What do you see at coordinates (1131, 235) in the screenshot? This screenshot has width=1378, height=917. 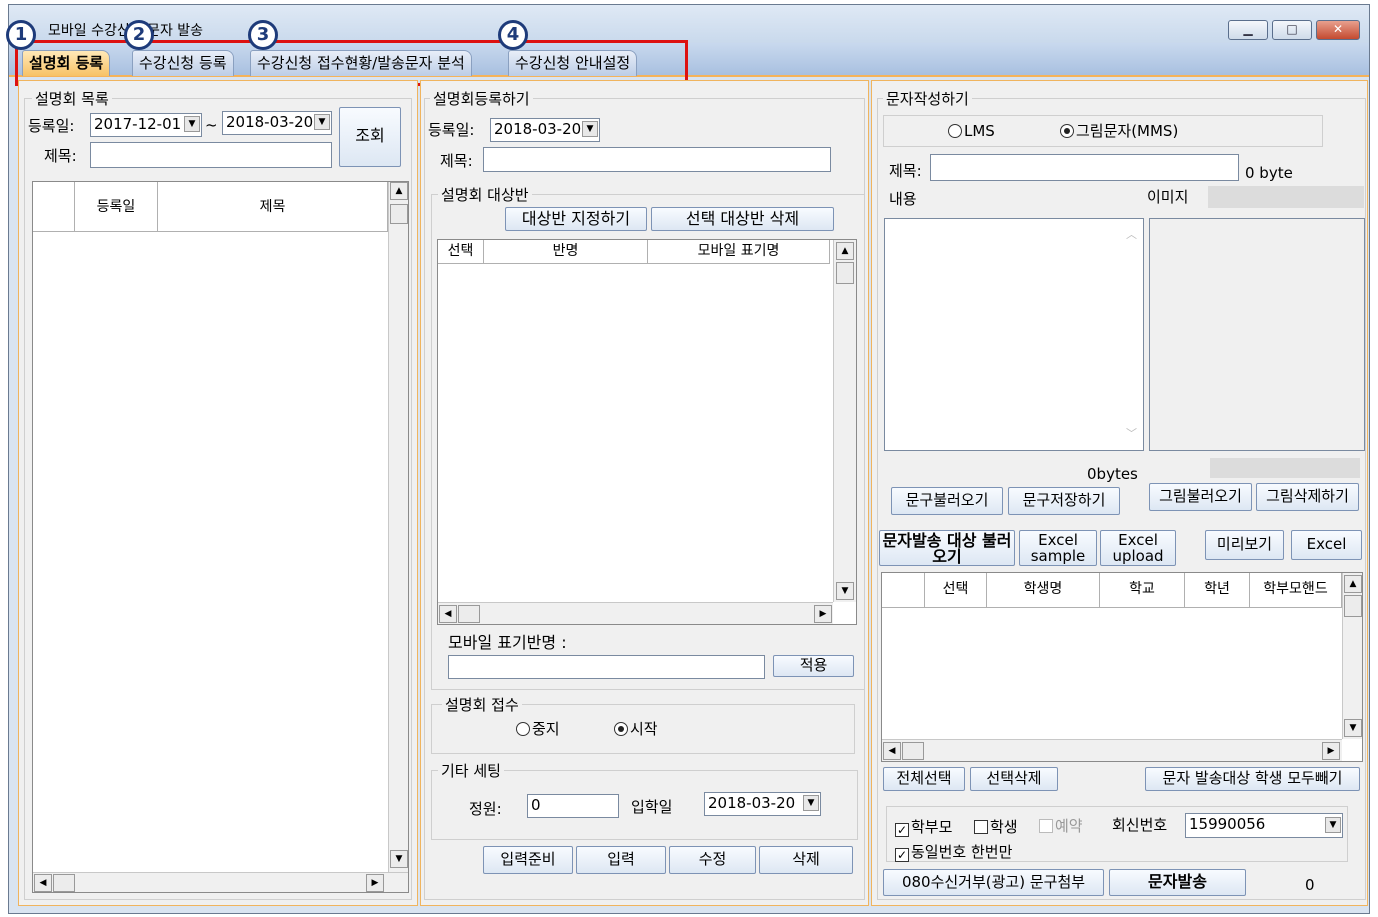 I see `scroll-up-icon: ︿` at bounding box center [1131, 235].